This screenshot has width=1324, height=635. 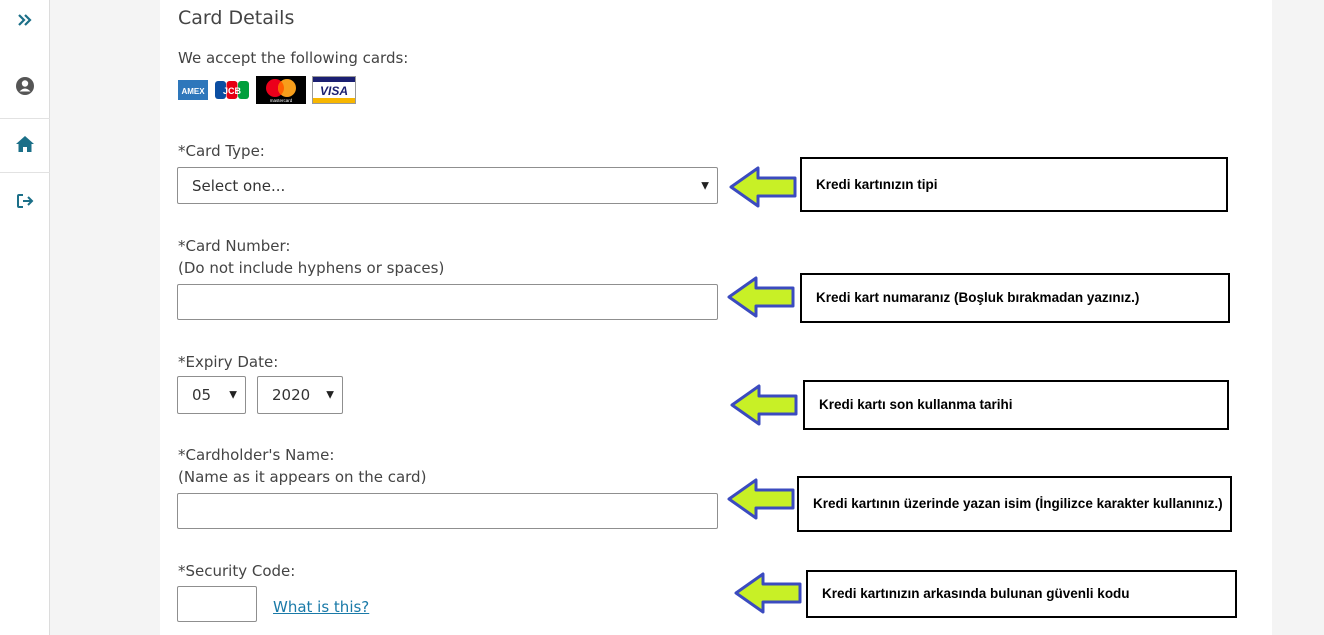 What do you see at coordinates (447, 185) in the screenshot?
I see `card-type-select: Select one... ▼` at bounding box center [447, 185].